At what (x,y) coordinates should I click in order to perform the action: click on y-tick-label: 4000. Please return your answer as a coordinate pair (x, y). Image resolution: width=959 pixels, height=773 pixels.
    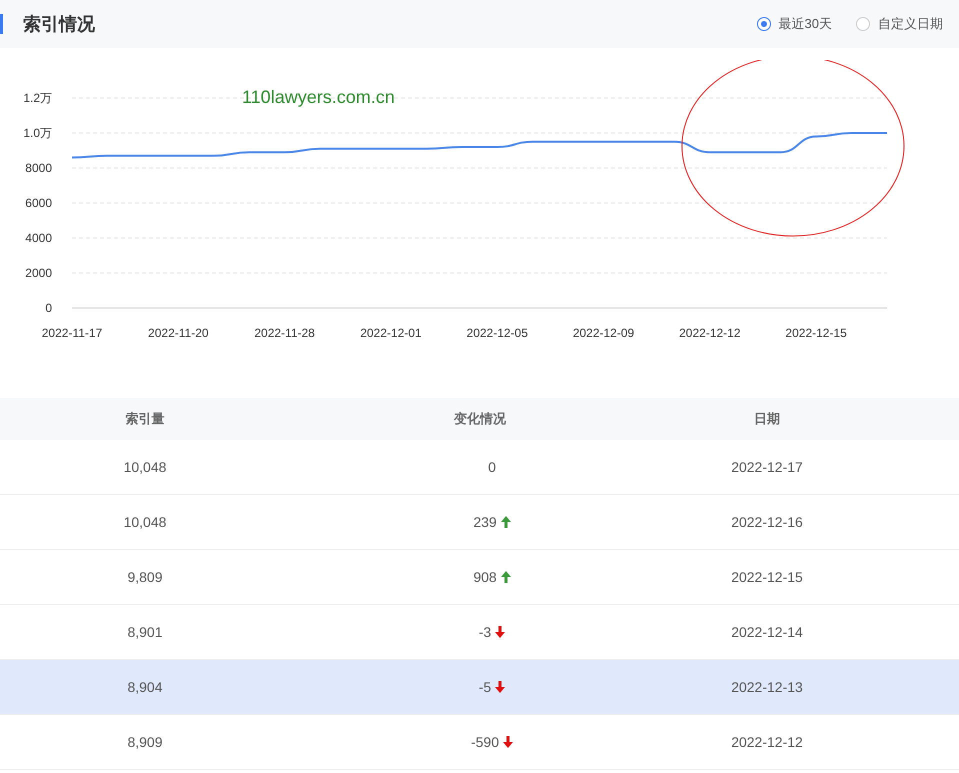
    Looking at the image, I should click on (38, 238).